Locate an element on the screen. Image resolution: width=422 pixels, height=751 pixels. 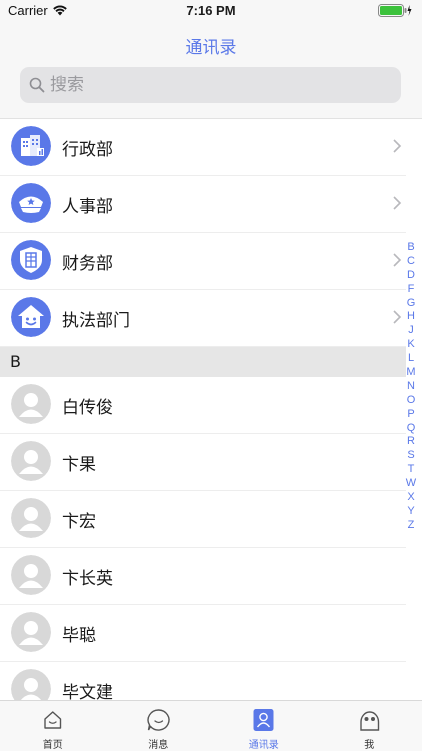
search-box is located at coordinates (210, 85).